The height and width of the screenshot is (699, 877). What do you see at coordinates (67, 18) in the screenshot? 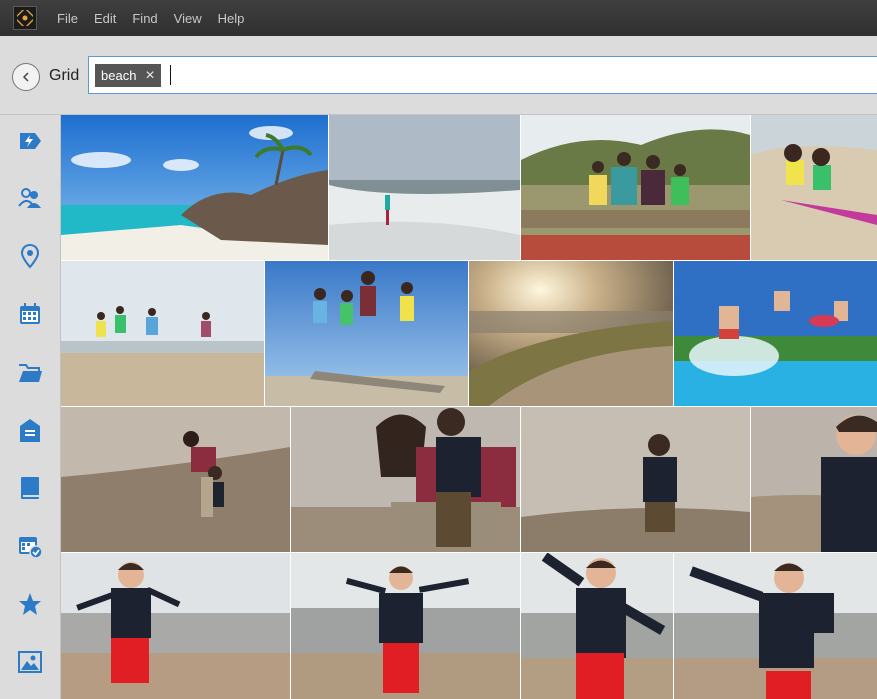
I see `menu-file: File` at bounding box center [67, 18].